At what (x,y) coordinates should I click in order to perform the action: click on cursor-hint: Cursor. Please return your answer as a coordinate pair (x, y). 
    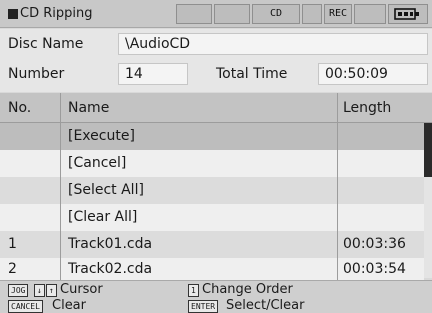
    Looking at the image, I should click on (81, 289).